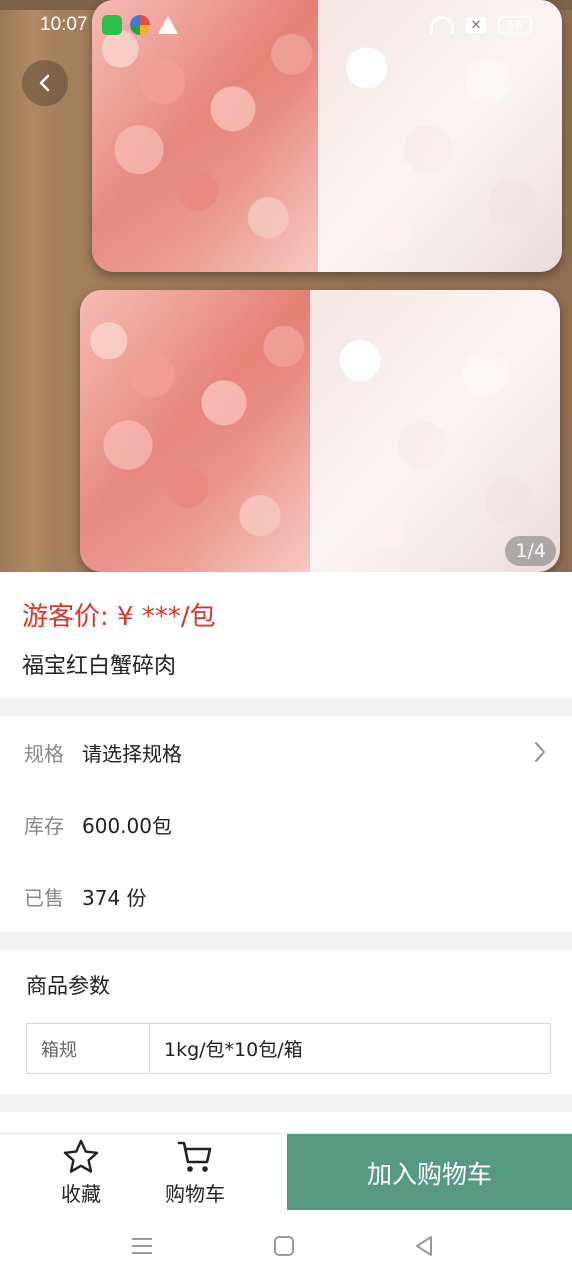  What do you see at coordinates (540, 752) in the screenshot?
I see `chevron-right-icon` at bounding box center [540, 752].